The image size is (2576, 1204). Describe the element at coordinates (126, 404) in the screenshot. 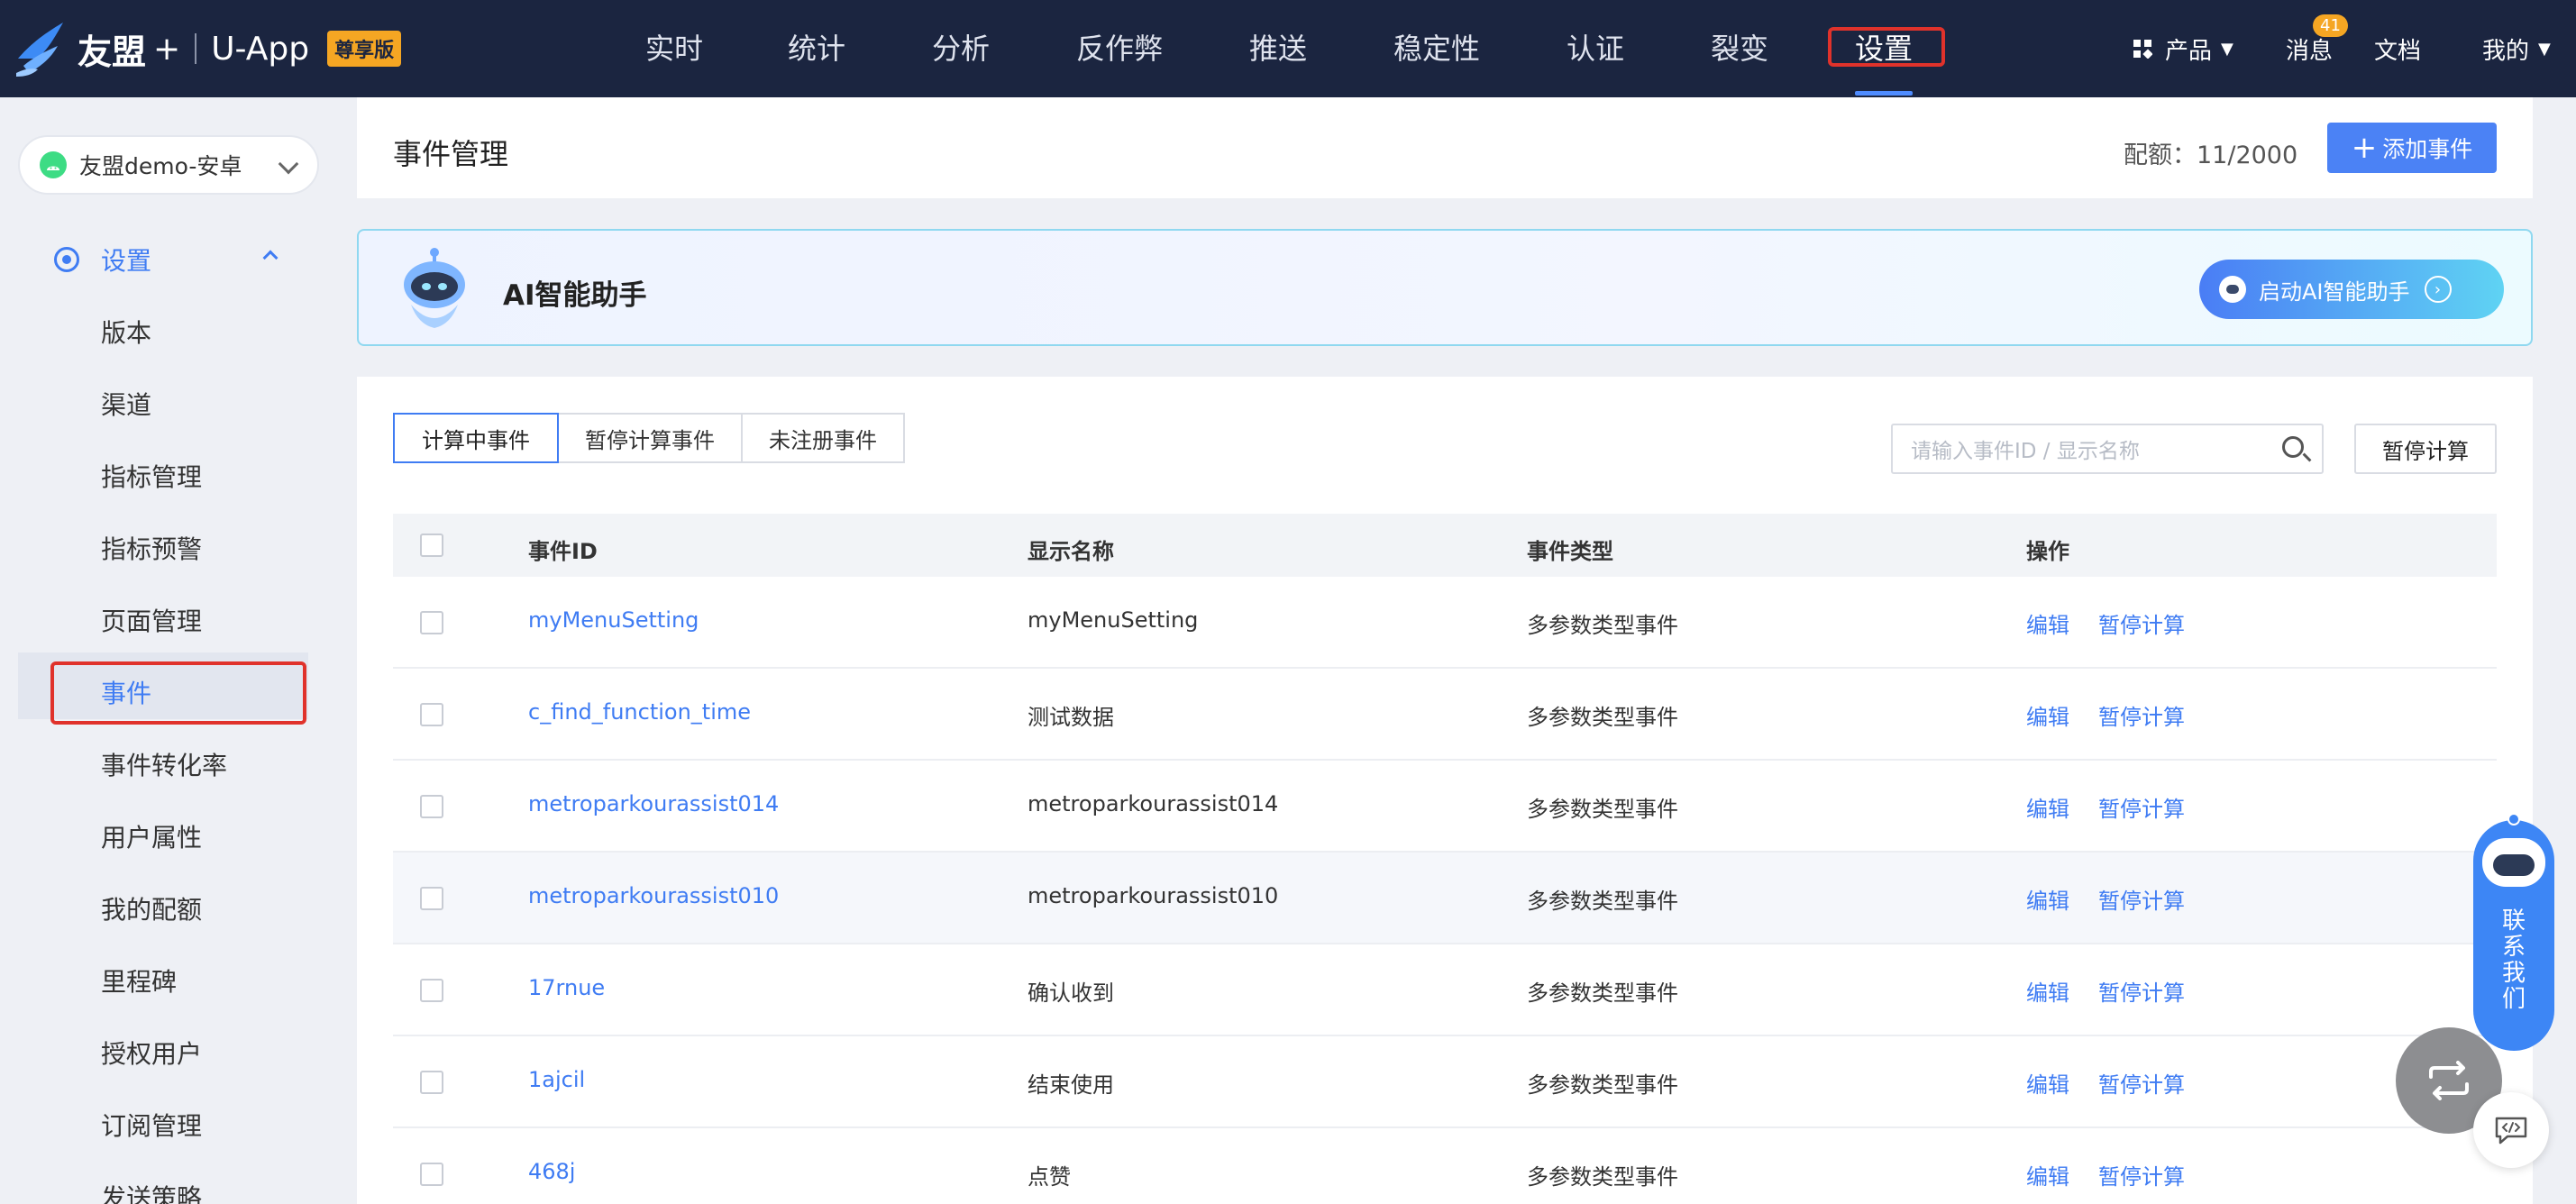

I see `sidebar-item-channel: 渠道` at that location.